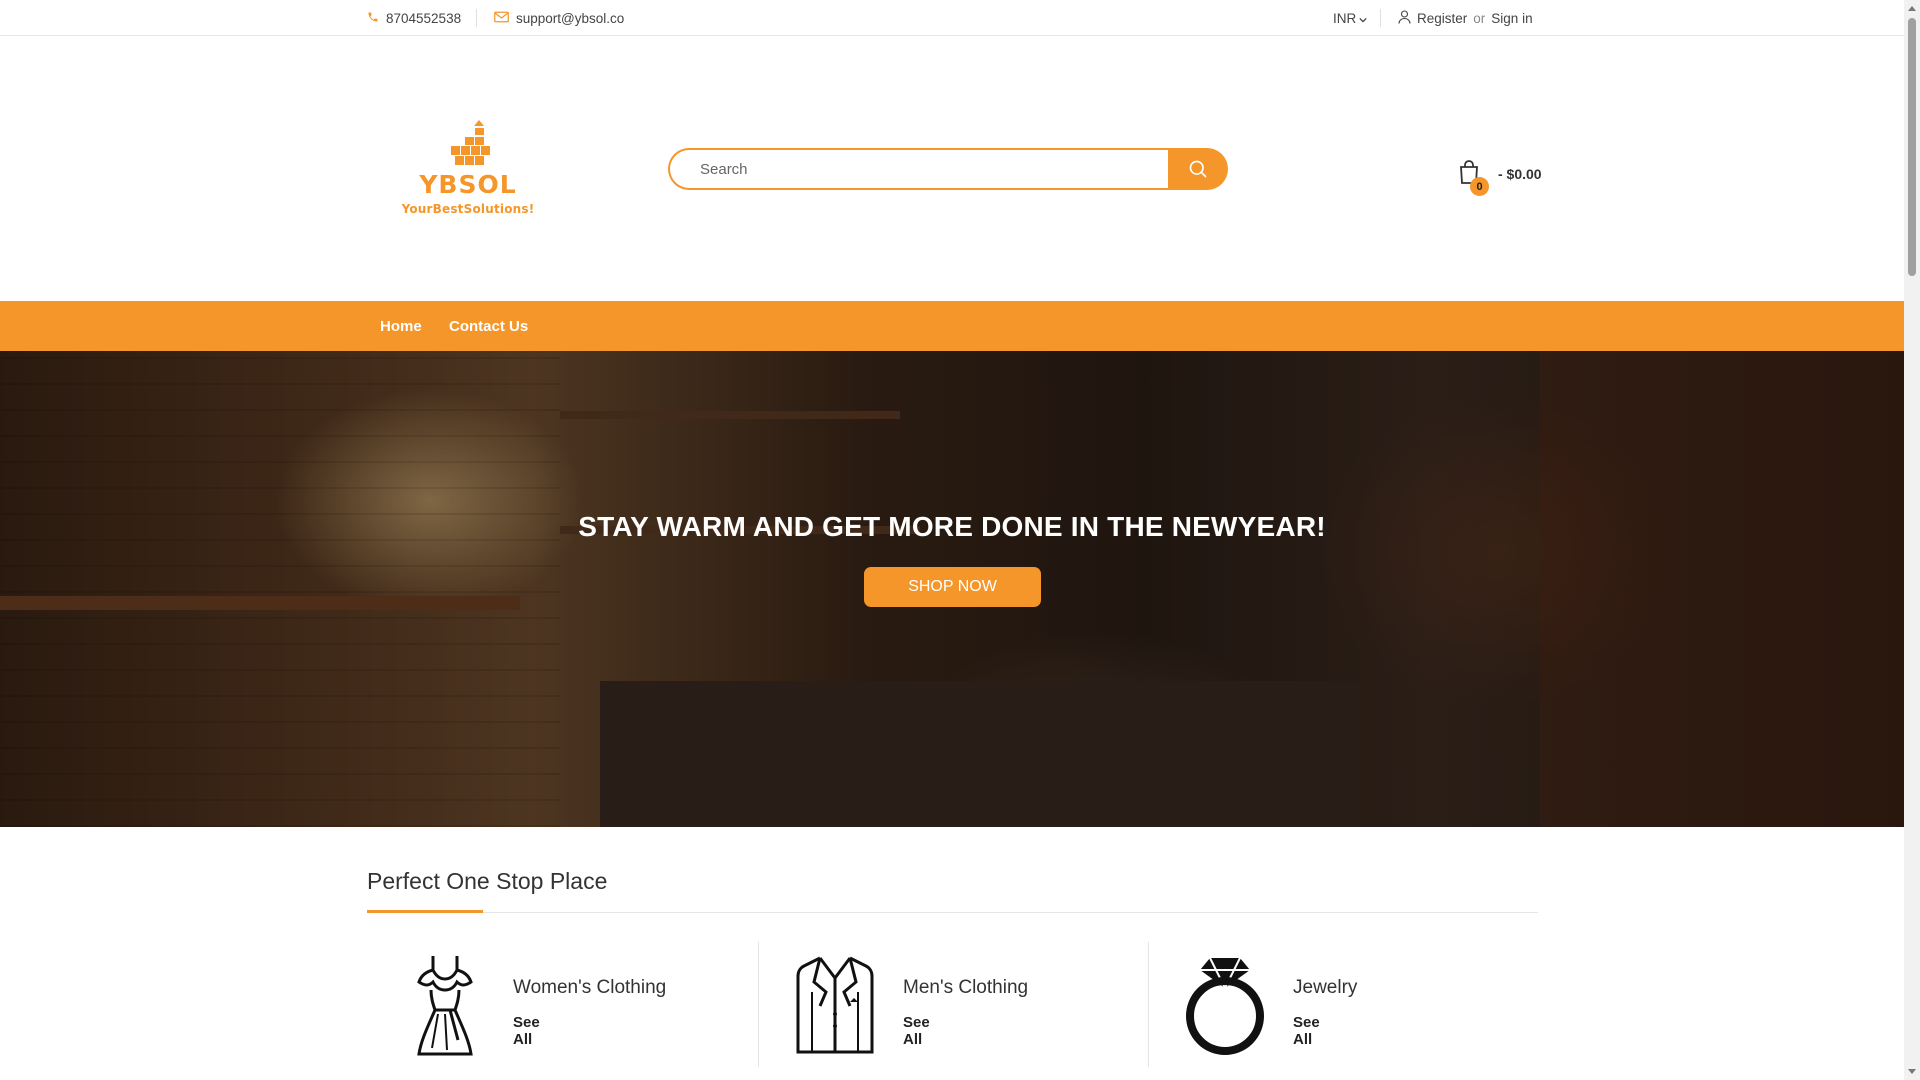  I want to click on dress-icon, so click(445, 1006).